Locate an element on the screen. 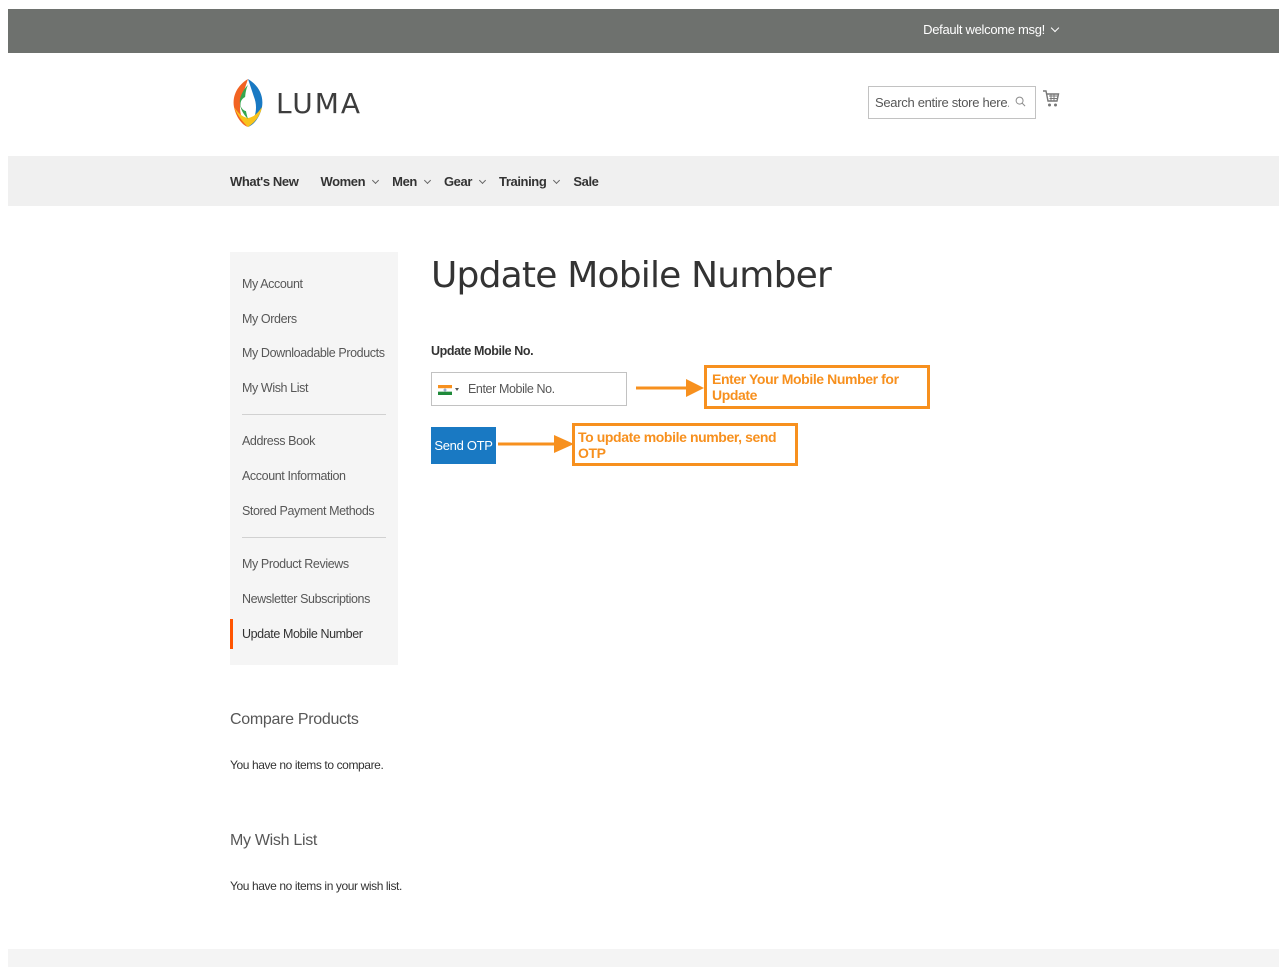 The image size is (1279, 967). search-box is located at coordinates (952, 102).